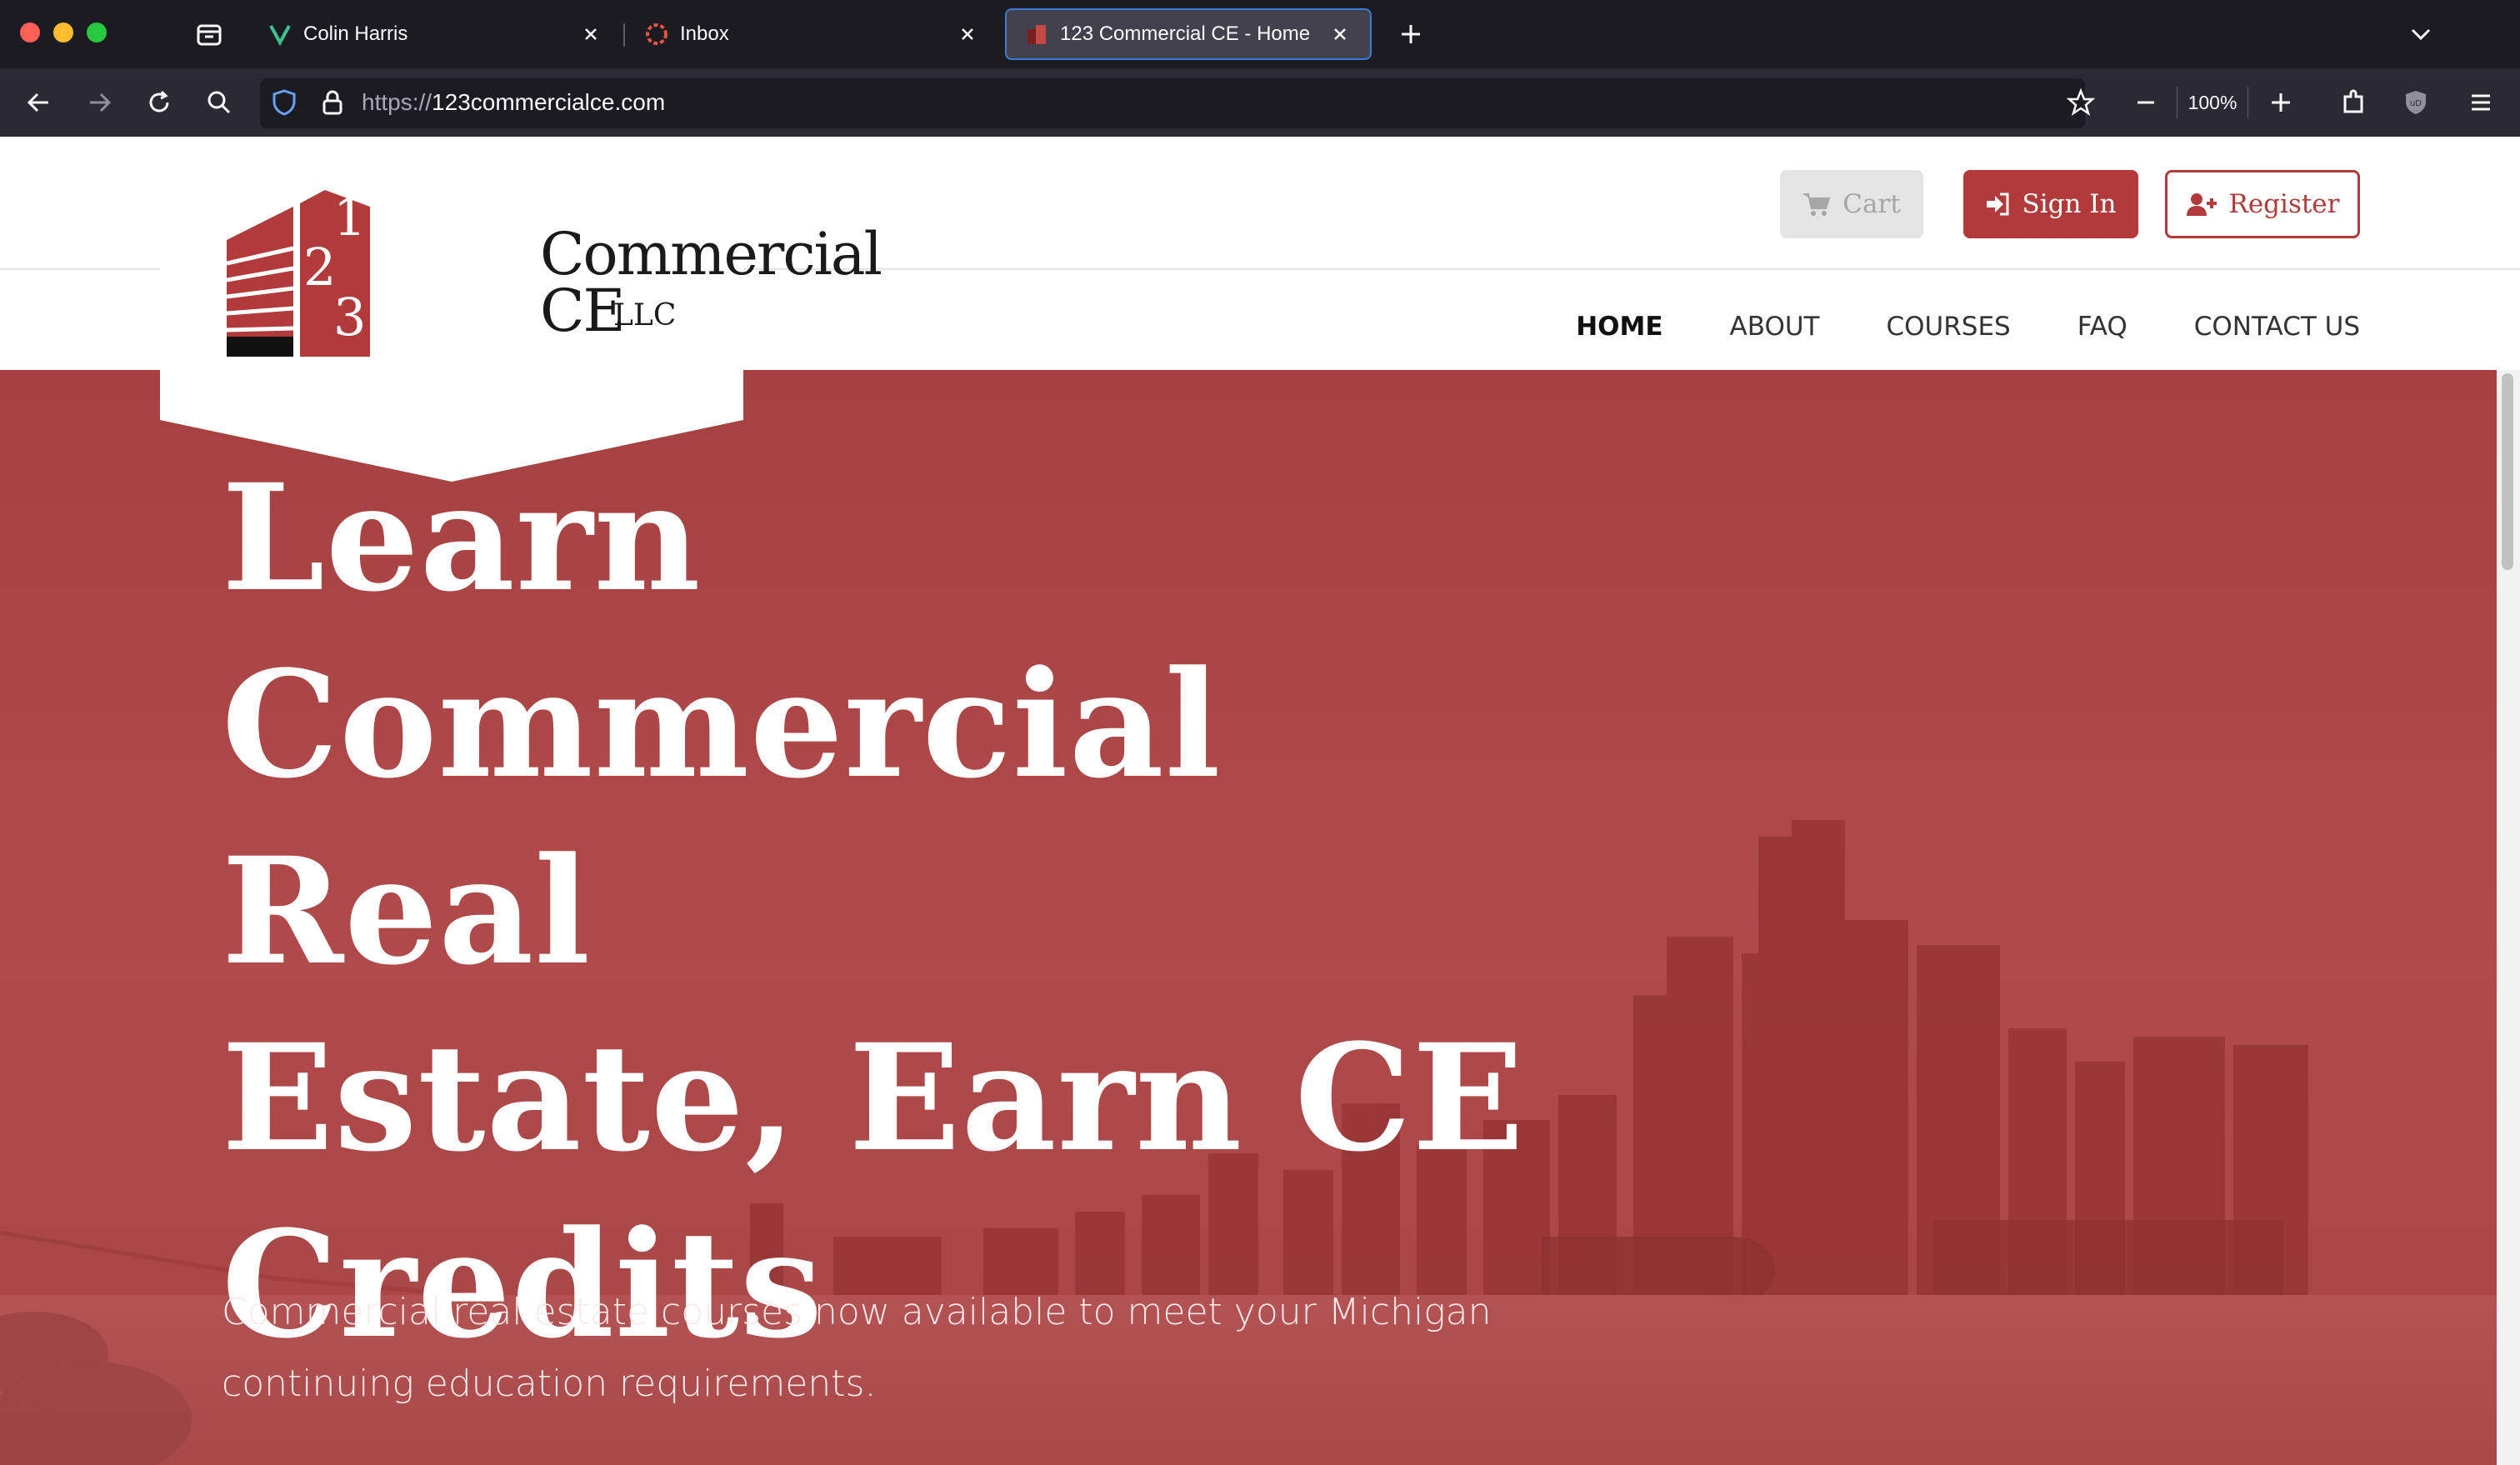 The height and width of the screenshot is (1465, 2520). What do you see at coordinates (350, 317) in the screenshot?
I see `logo-digit: 3` at bounding box center [350, 317].